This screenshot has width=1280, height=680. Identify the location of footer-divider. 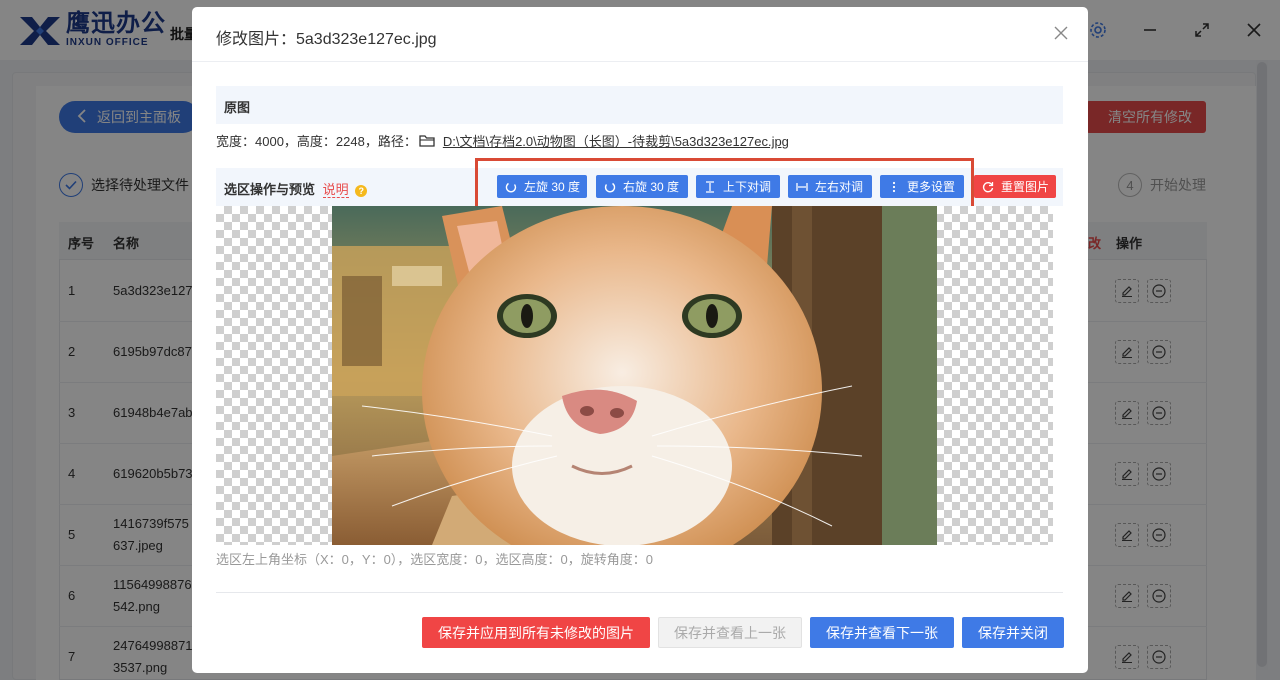
(639, 592).